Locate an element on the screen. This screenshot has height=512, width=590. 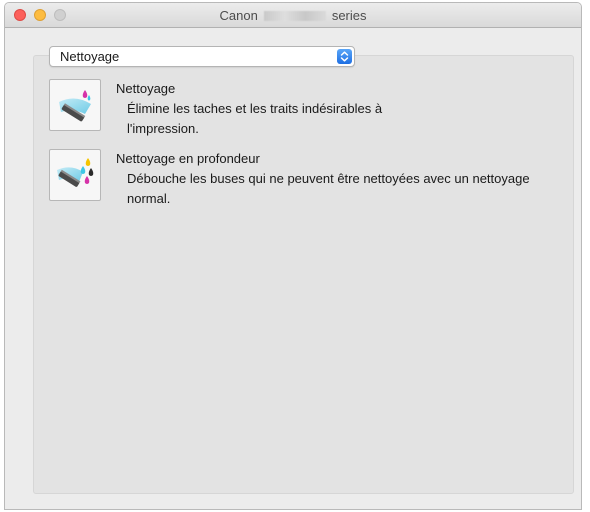
window-title: Canon series is located at coordinates (293, 15).